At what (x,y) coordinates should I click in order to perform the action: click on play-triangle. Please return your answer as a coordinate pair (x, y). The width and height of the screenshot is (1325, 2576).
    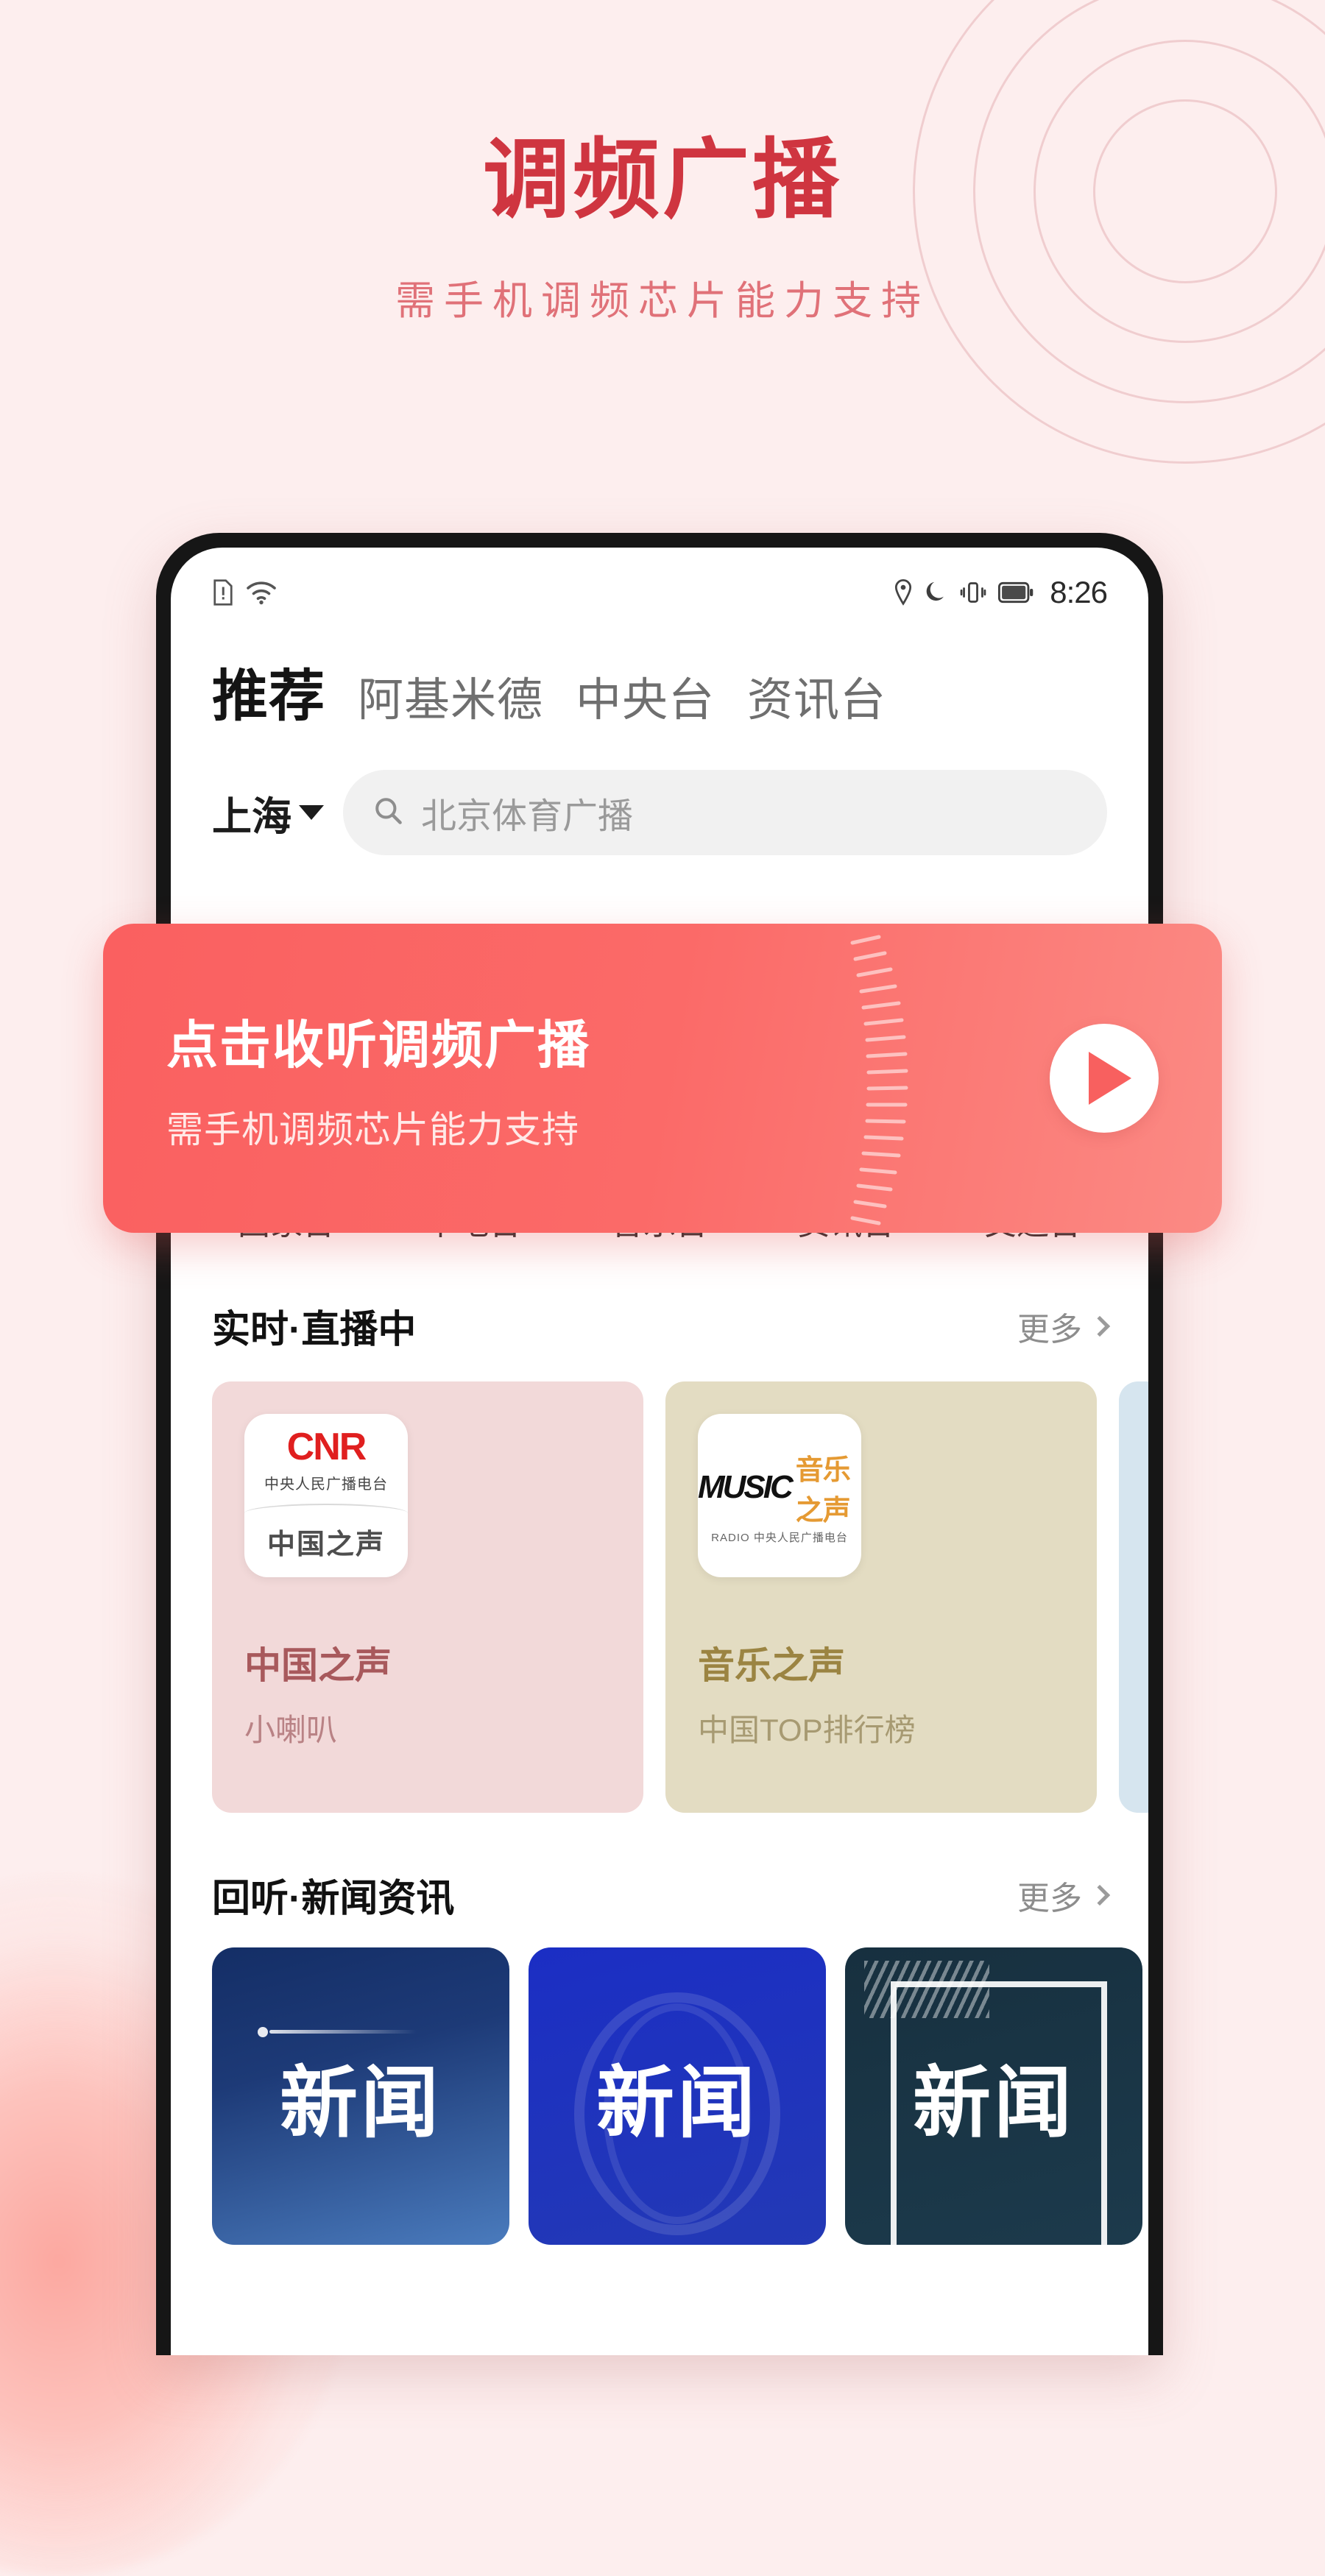
    Looking at the image, I should click on (1110, 1078).